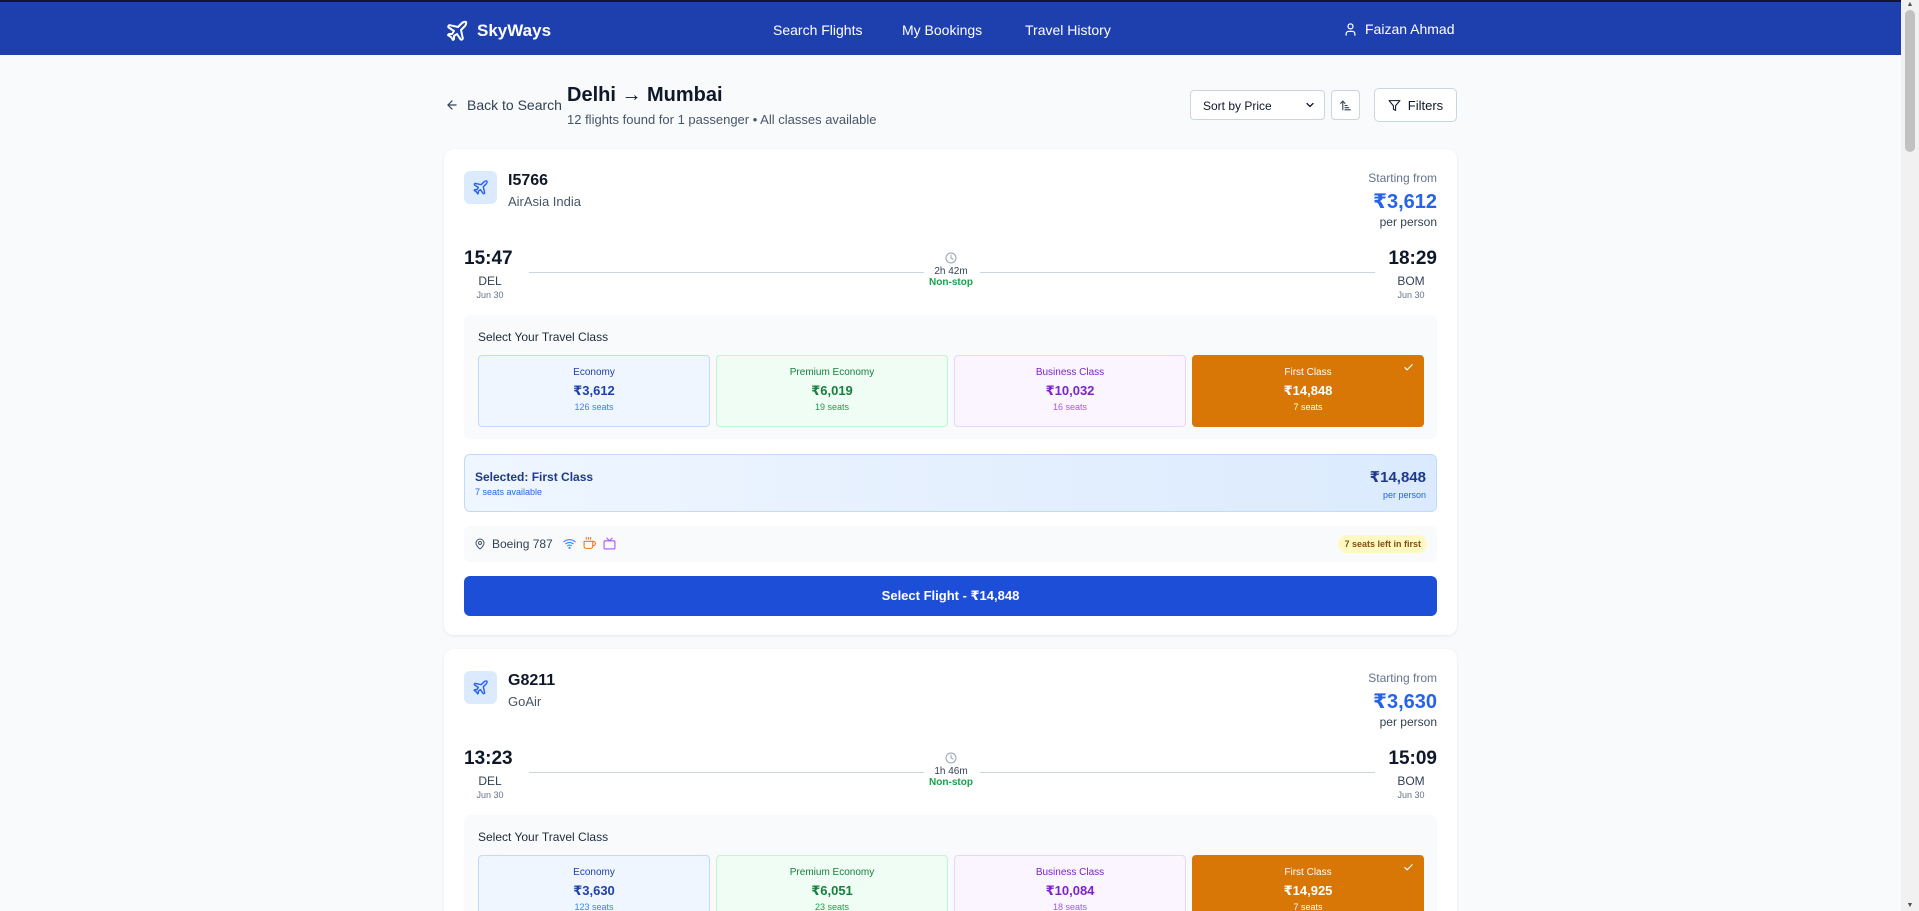  Describe the element at coordinates (1425, 105) in the screenshot. I see `filters-label: Filters` at that location.